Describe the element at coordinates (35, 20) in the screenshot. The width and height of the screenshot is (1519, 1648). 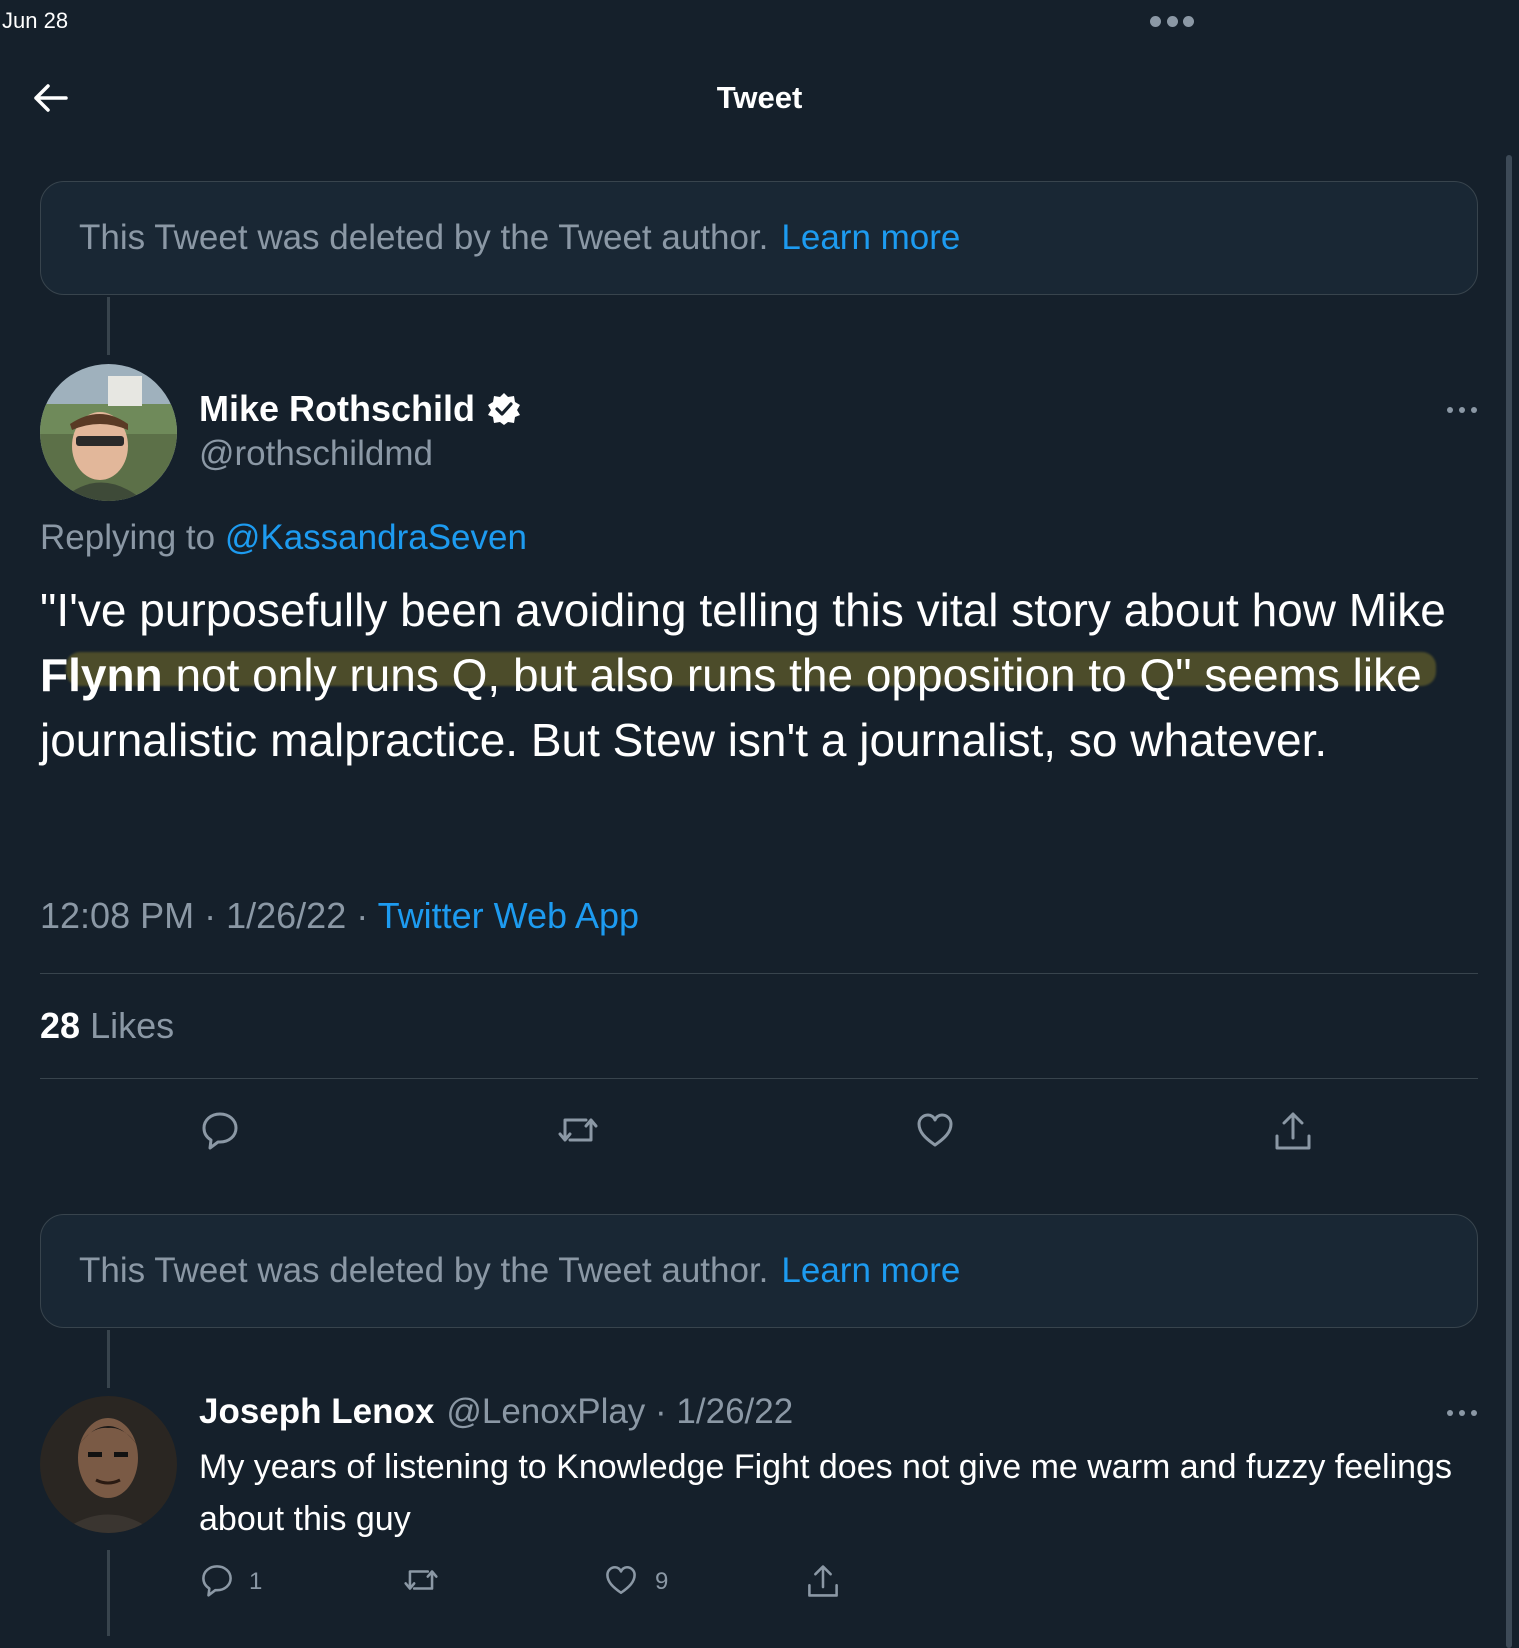
I see `status-date: Jun 28` at that location.